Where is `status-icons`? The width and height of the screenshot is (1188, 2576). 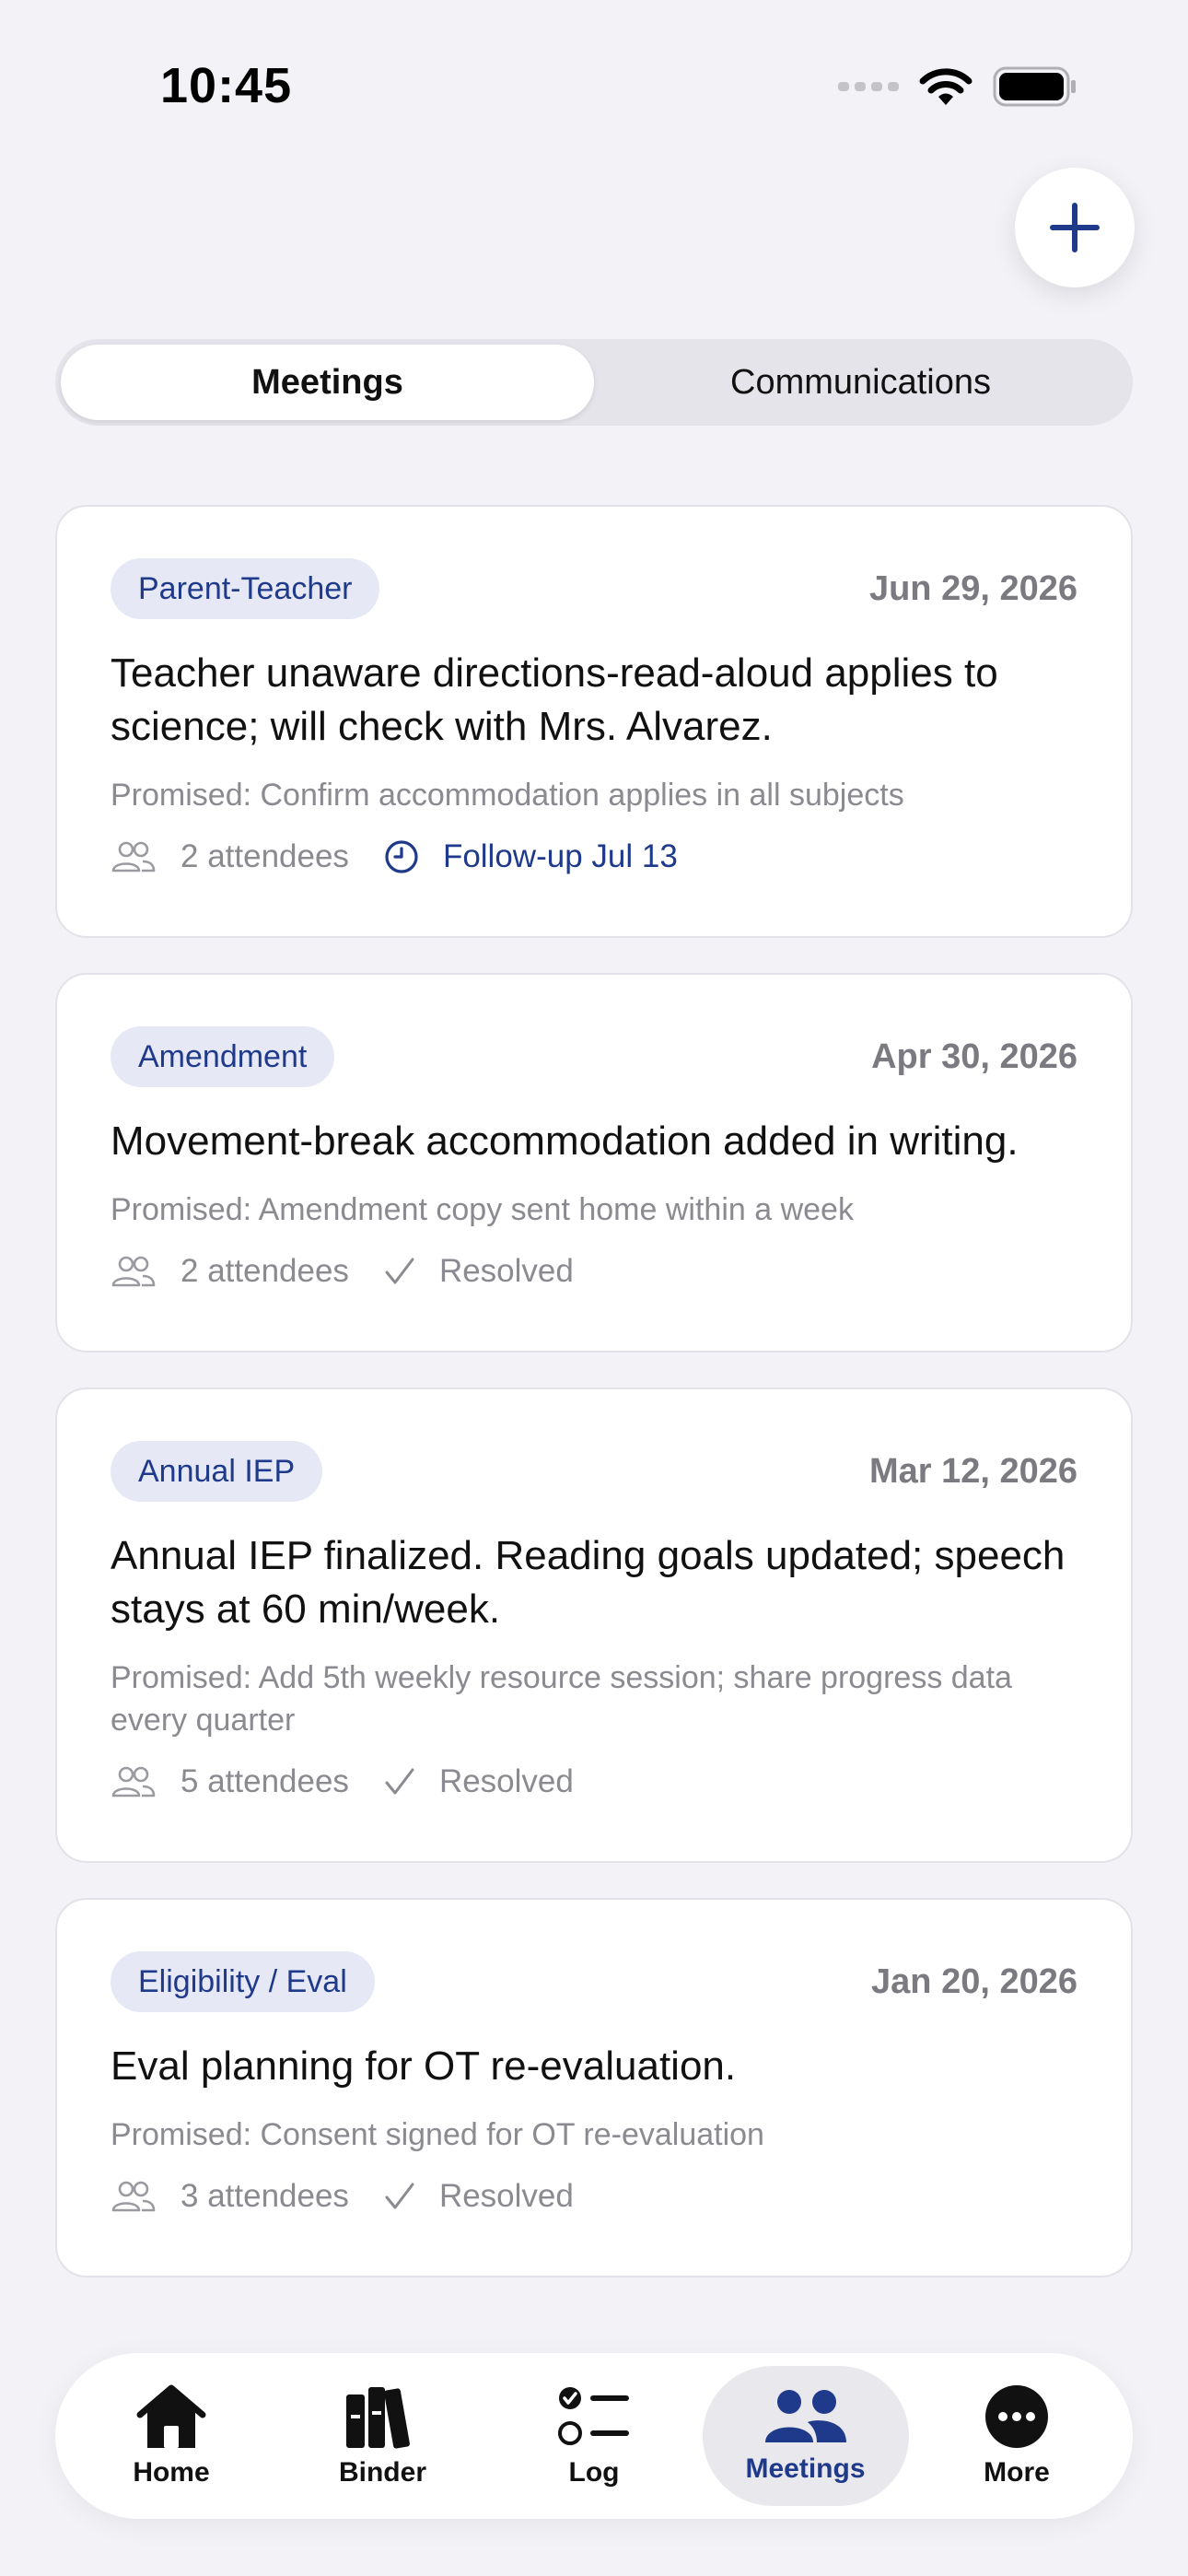 status-icons is located at coordinates (957, 86).